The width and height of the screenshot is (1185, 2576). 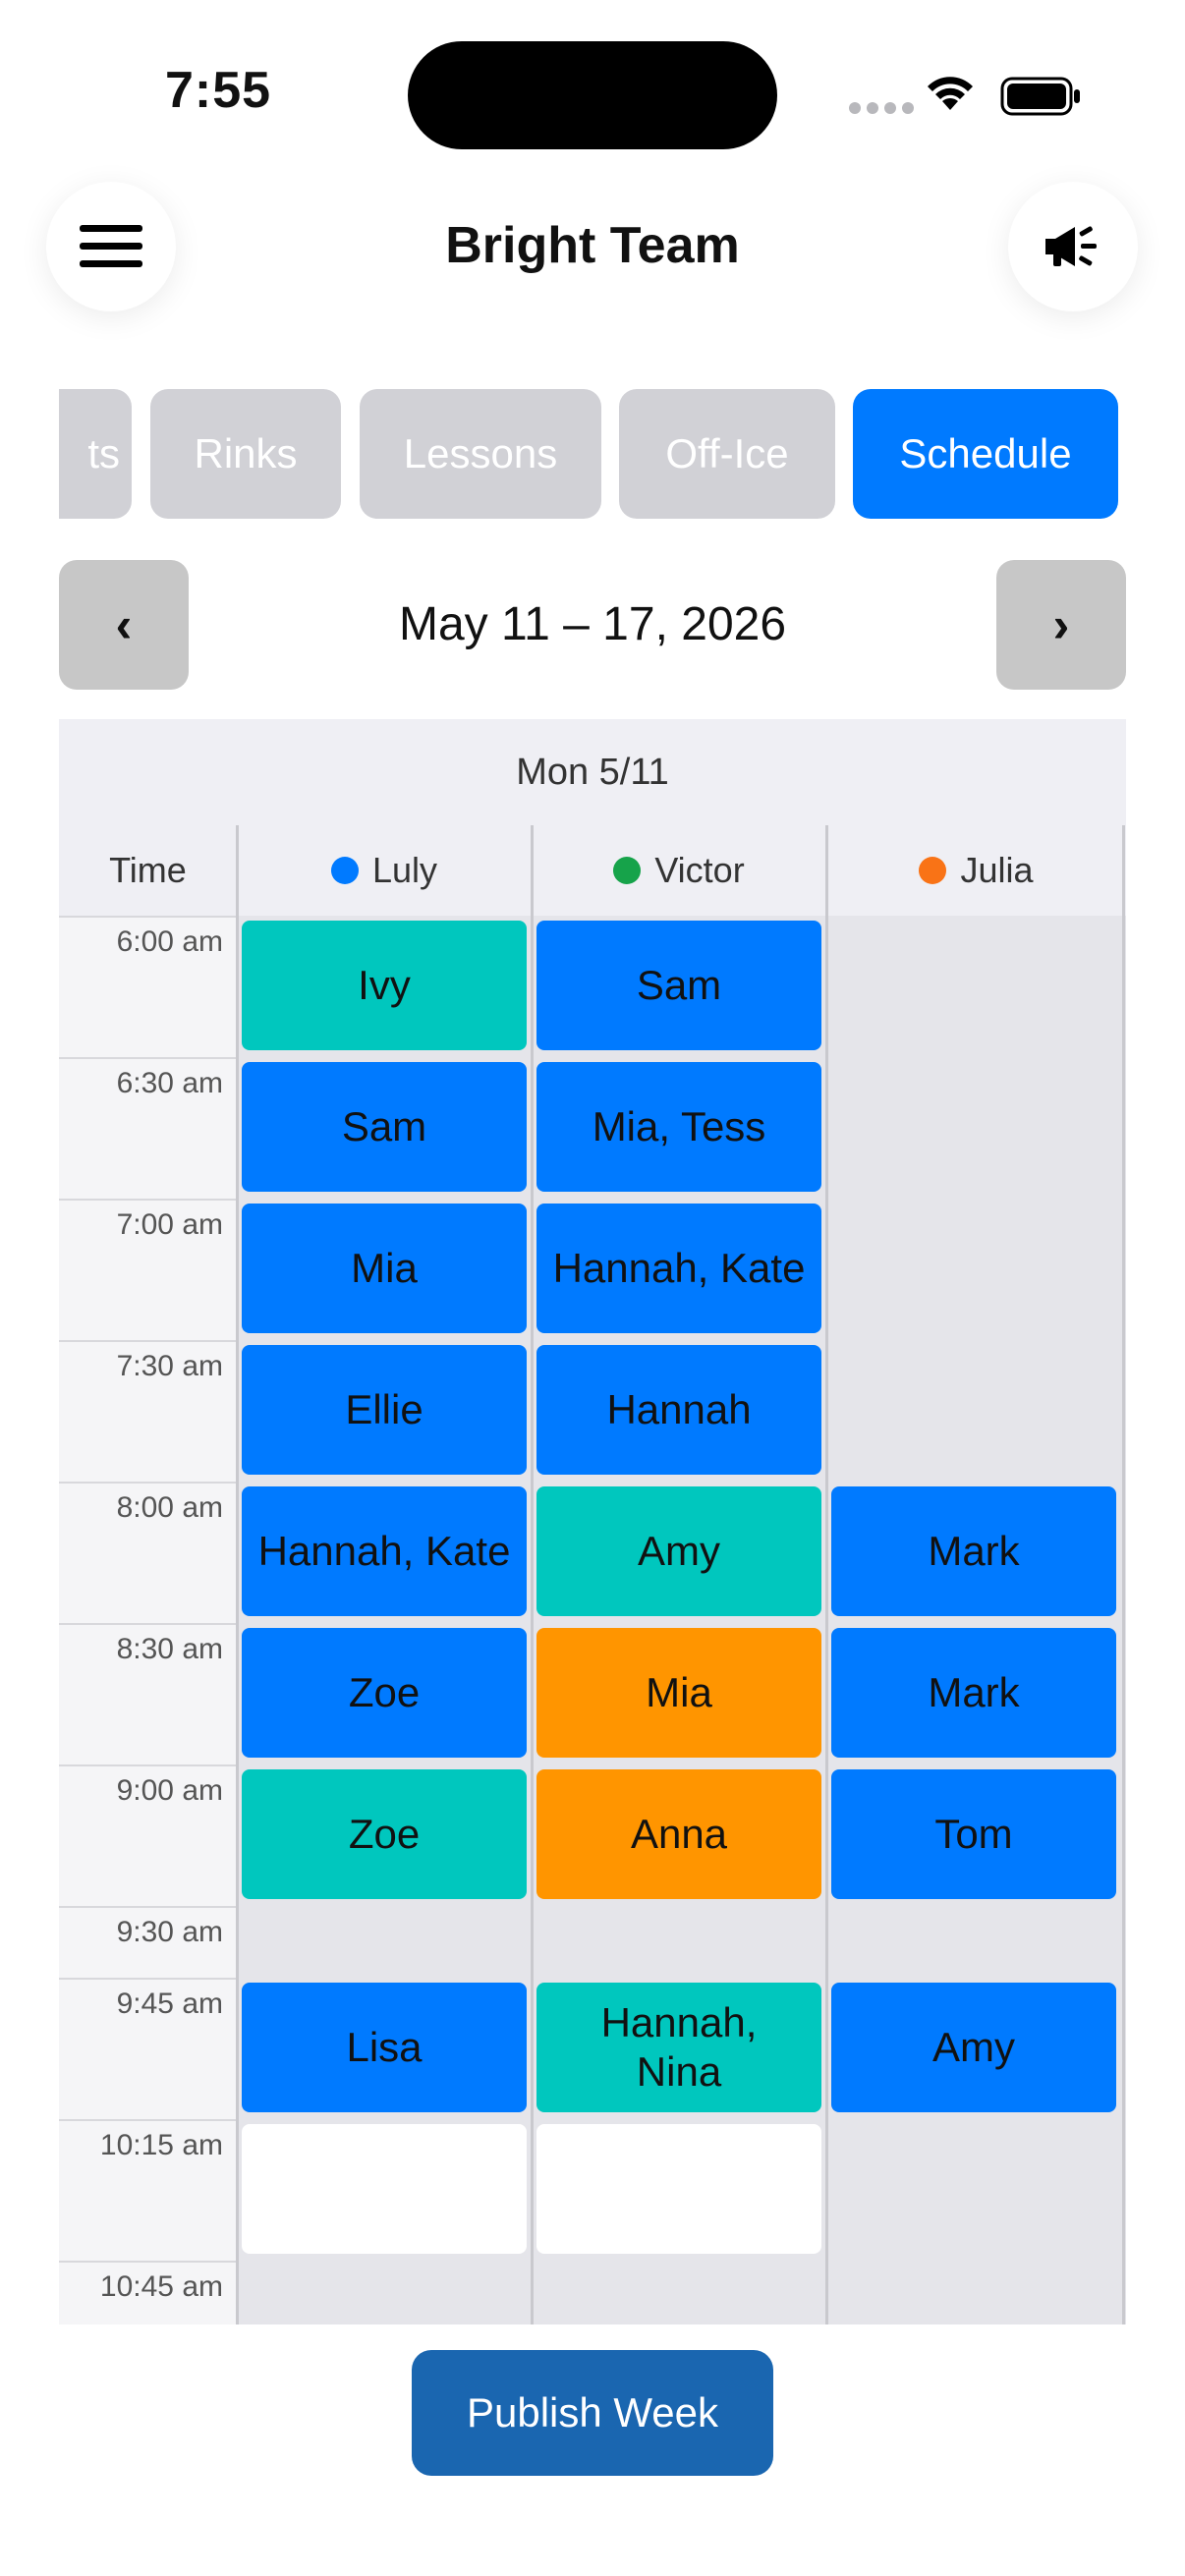 I want to click on megaphone-icon, so click(x=1071, y=246).